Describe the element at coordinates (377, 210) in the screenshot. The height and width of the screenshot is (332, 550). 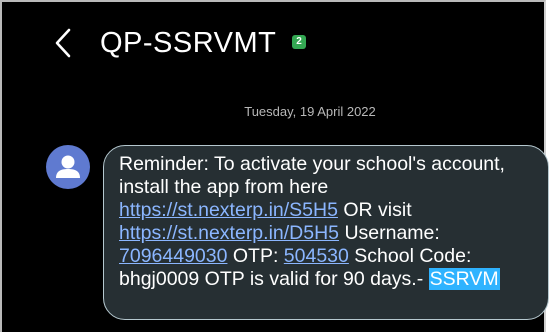
I see `message-text-part: OR visit` at that location.